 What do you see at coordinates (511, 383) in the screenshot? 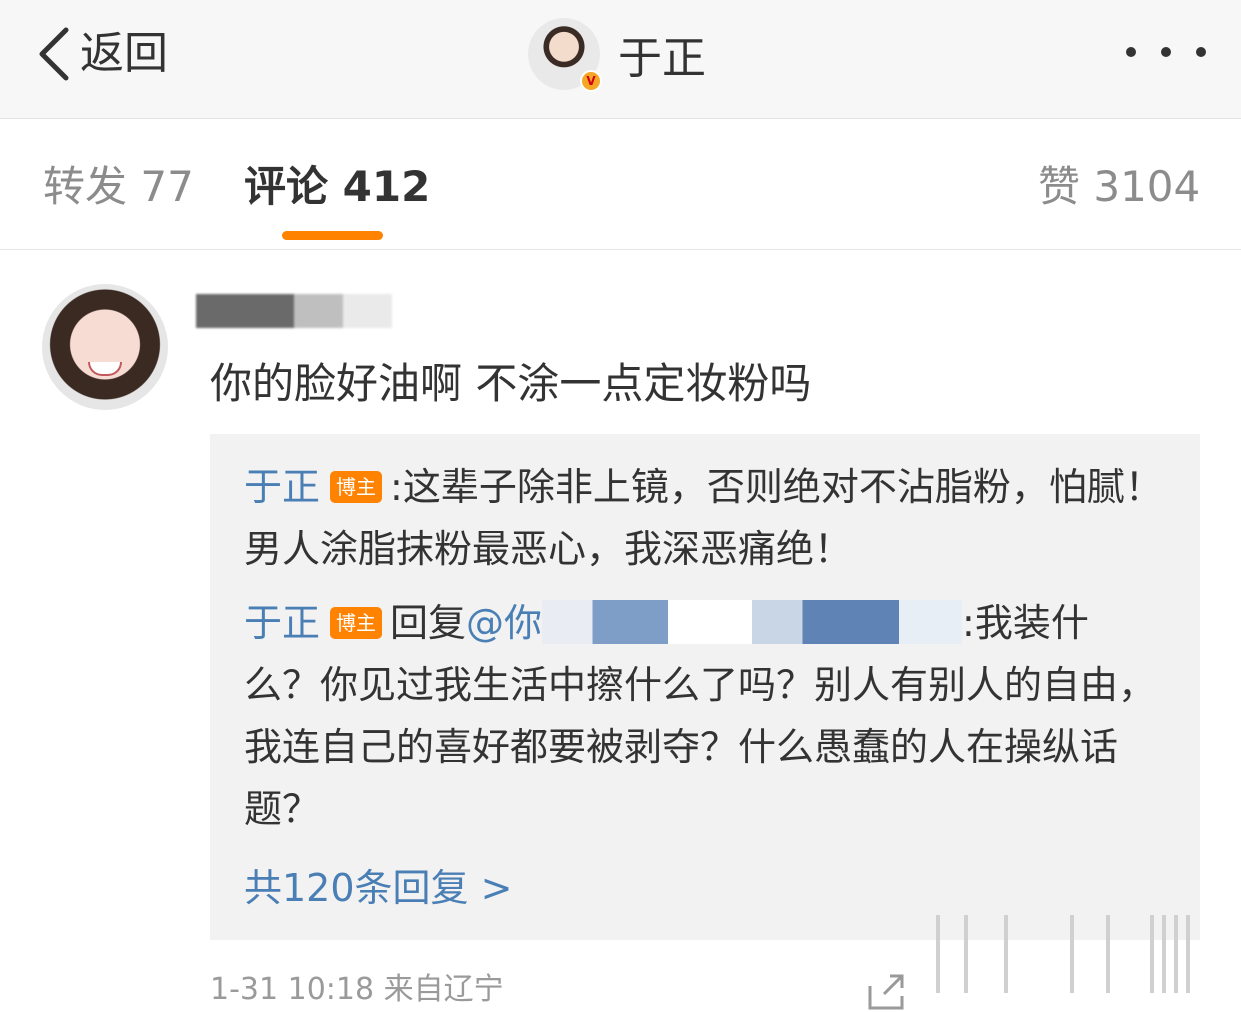
I see `comment-text: 你的脸好油啊 不涂一点定妆粉吗` at bounding box center [511, 383].